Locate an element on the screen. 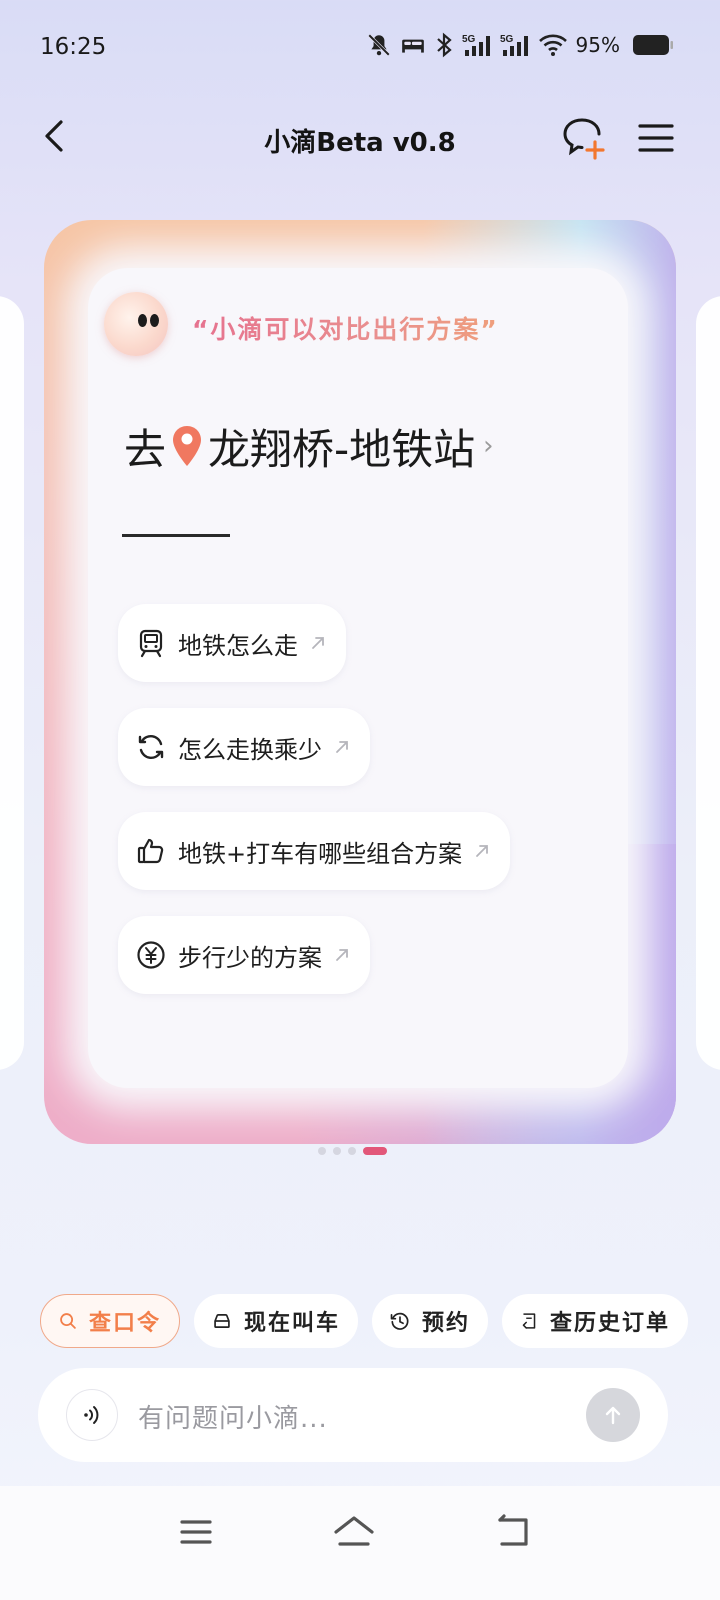 The height and width of the screenshot is (1600, 720). train-icon is located at coordinates (151, 643).